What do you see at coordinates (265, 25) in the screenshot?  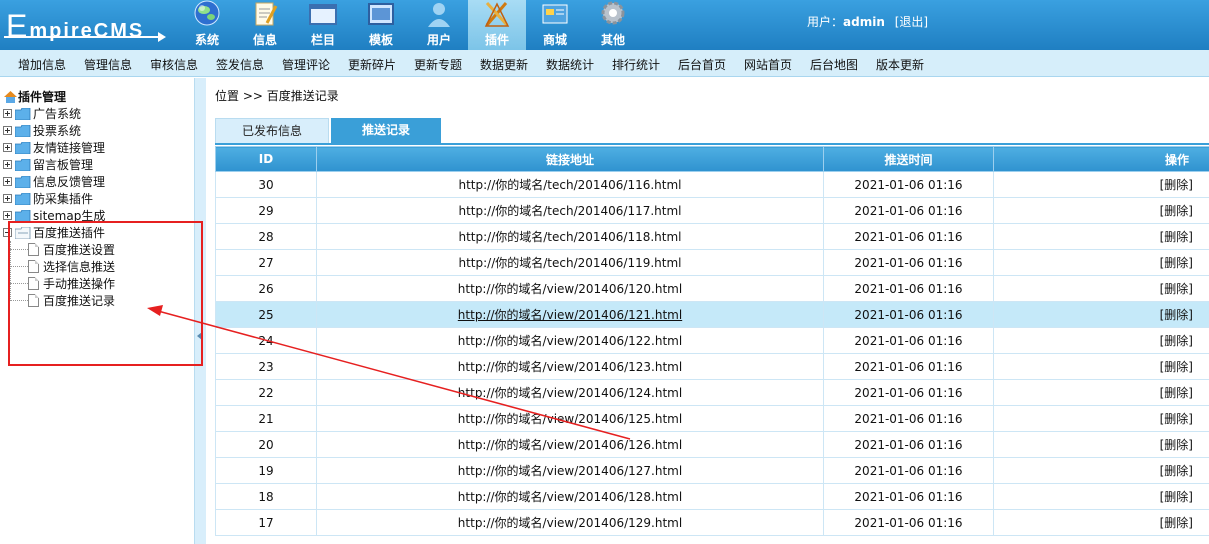 I see `nav-info: 信息` at bounding box center [265, 25].